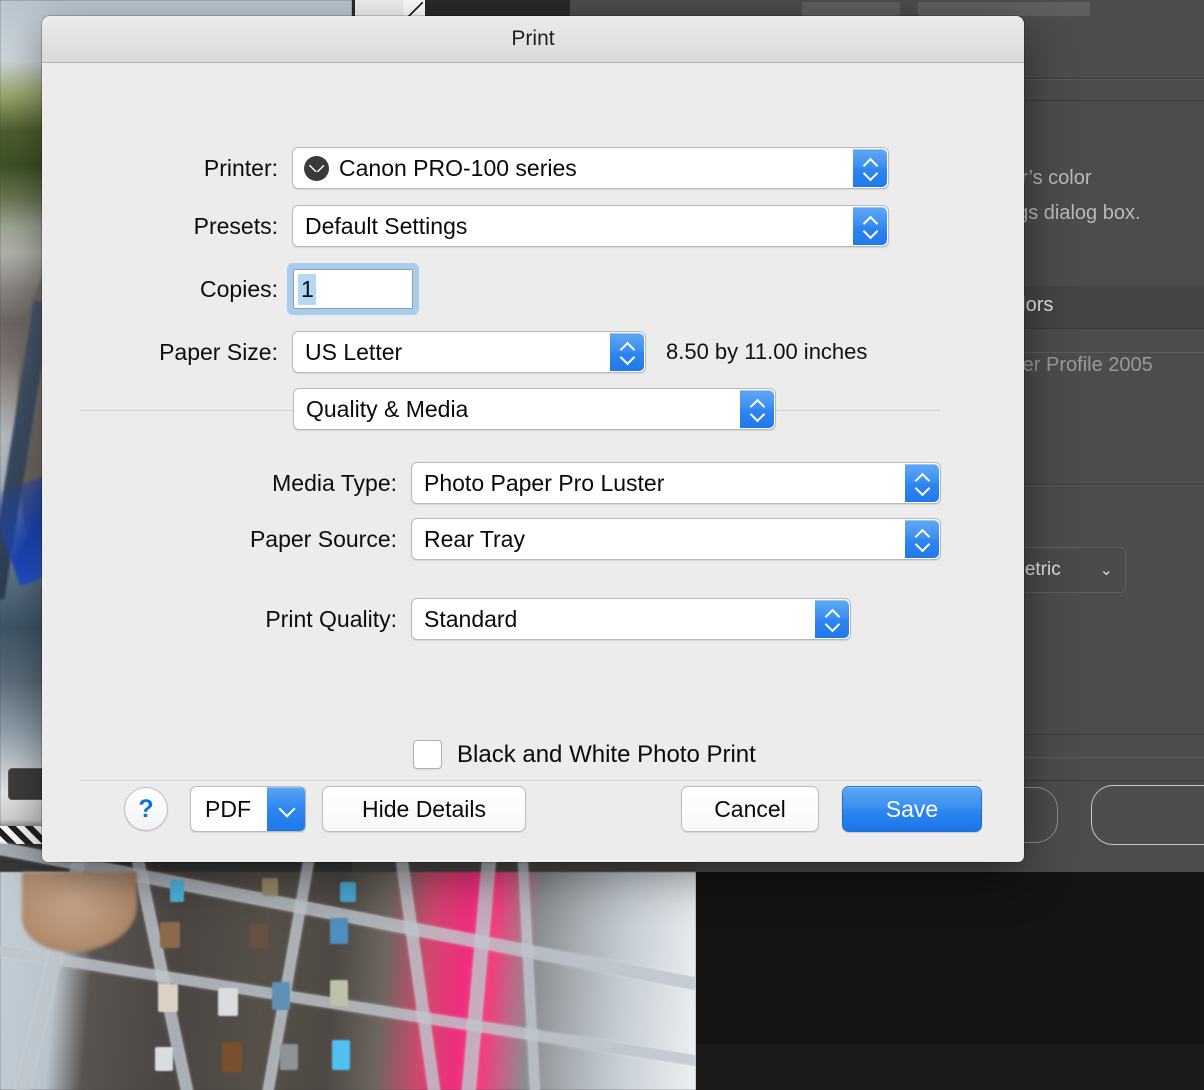 Image resolution: width=1204 pixels, height=1090 pixels. Describe the element at coordinates (631, 619) in the screenshot. I see `print-quality-select: Standard` at that location.